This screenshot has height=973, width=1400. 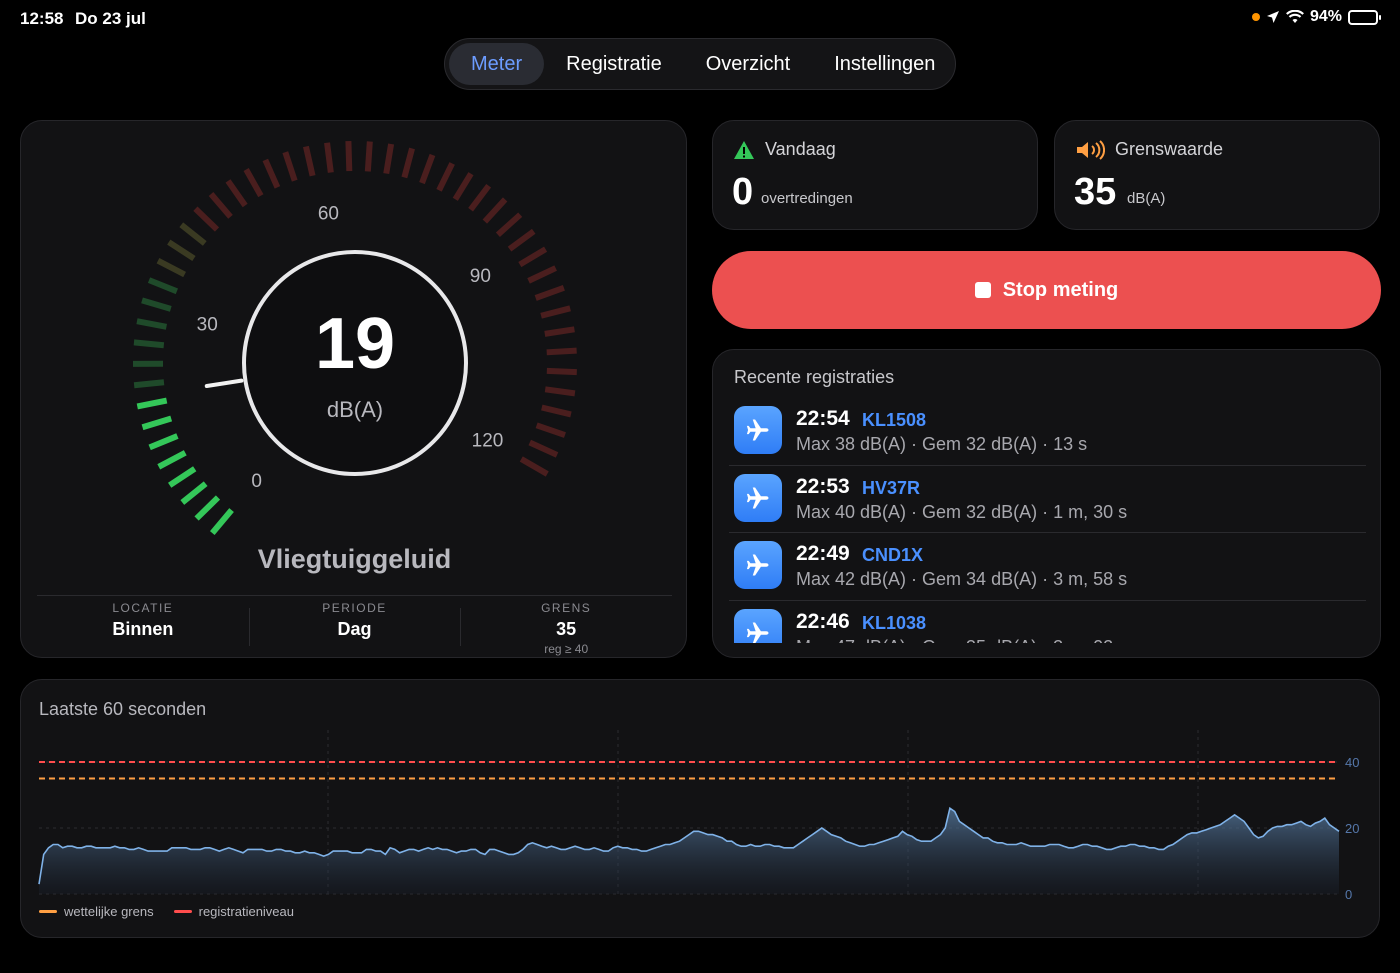 I want to click on registration-details: Max 47 dB(A) · Gem 35 dB(A) · 3 m, 02 s, so click(x=961, y=640).